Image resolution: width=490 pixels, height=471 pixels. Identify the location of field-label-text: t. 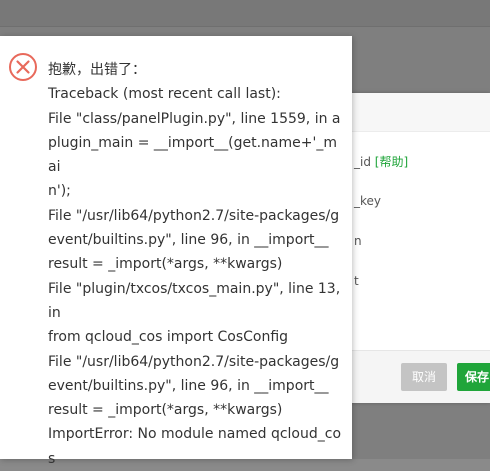
(356, 281).